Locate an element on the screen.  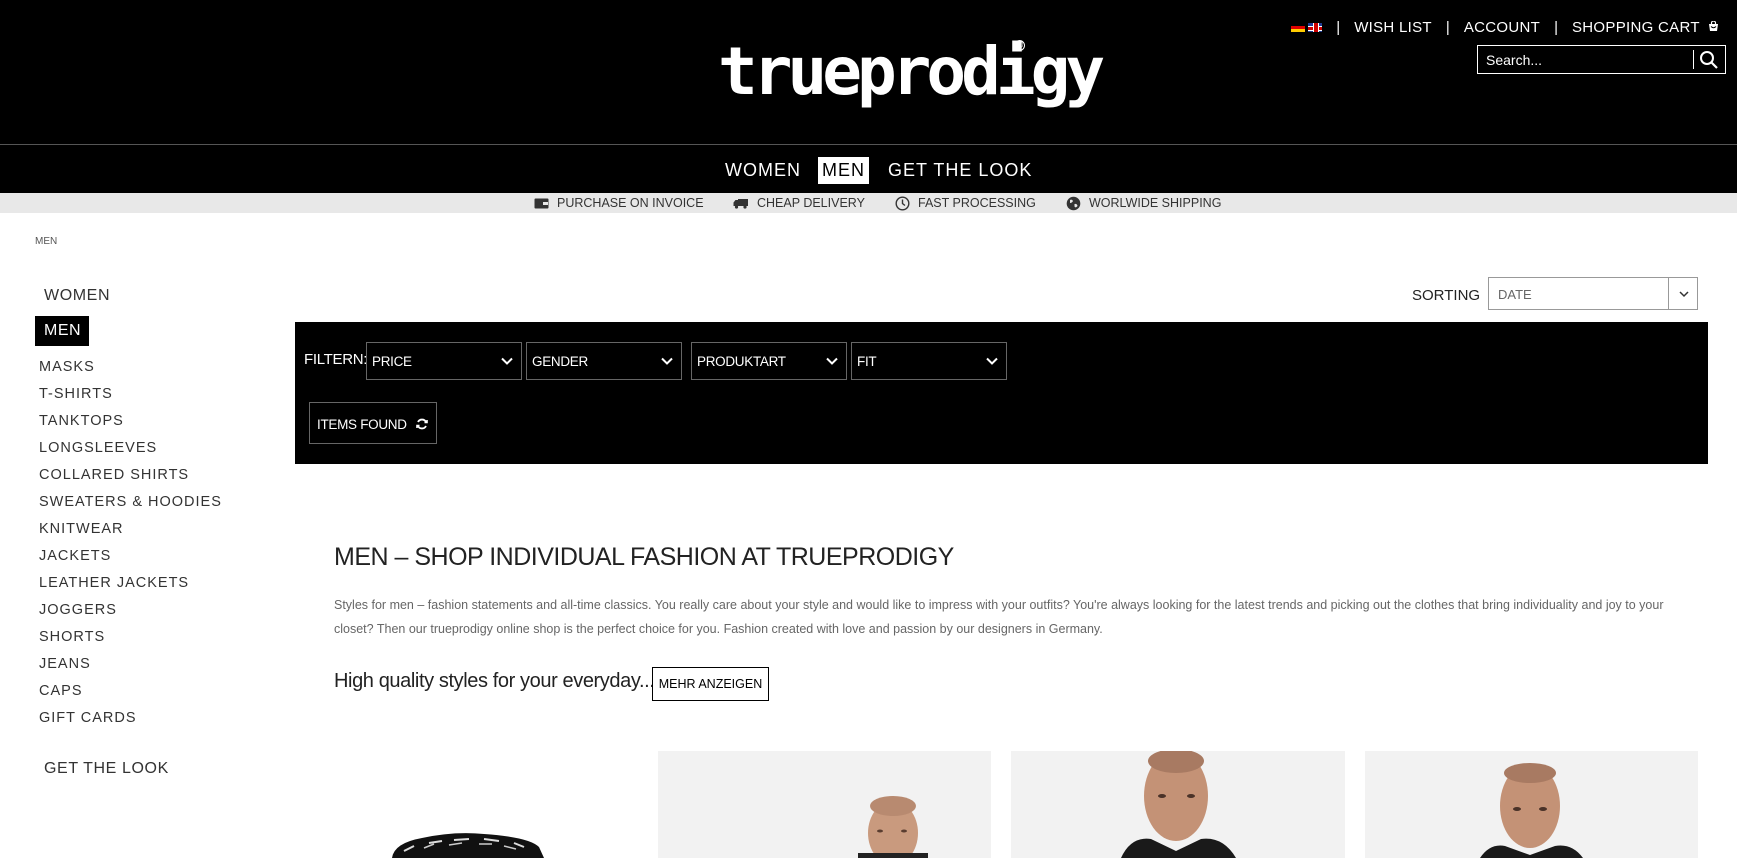
items-found-label: ITEMS FOUND is located at coordinates (362, 424).